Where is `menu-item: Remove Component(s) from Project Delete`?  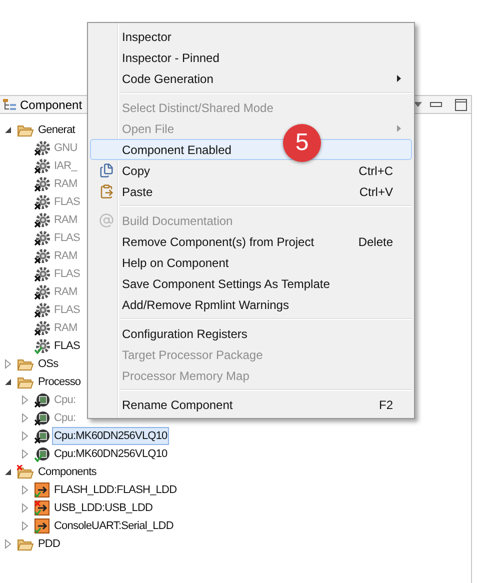
menu-item: Remove Component(s) from Project Delete is located at coordinates (251, 241).